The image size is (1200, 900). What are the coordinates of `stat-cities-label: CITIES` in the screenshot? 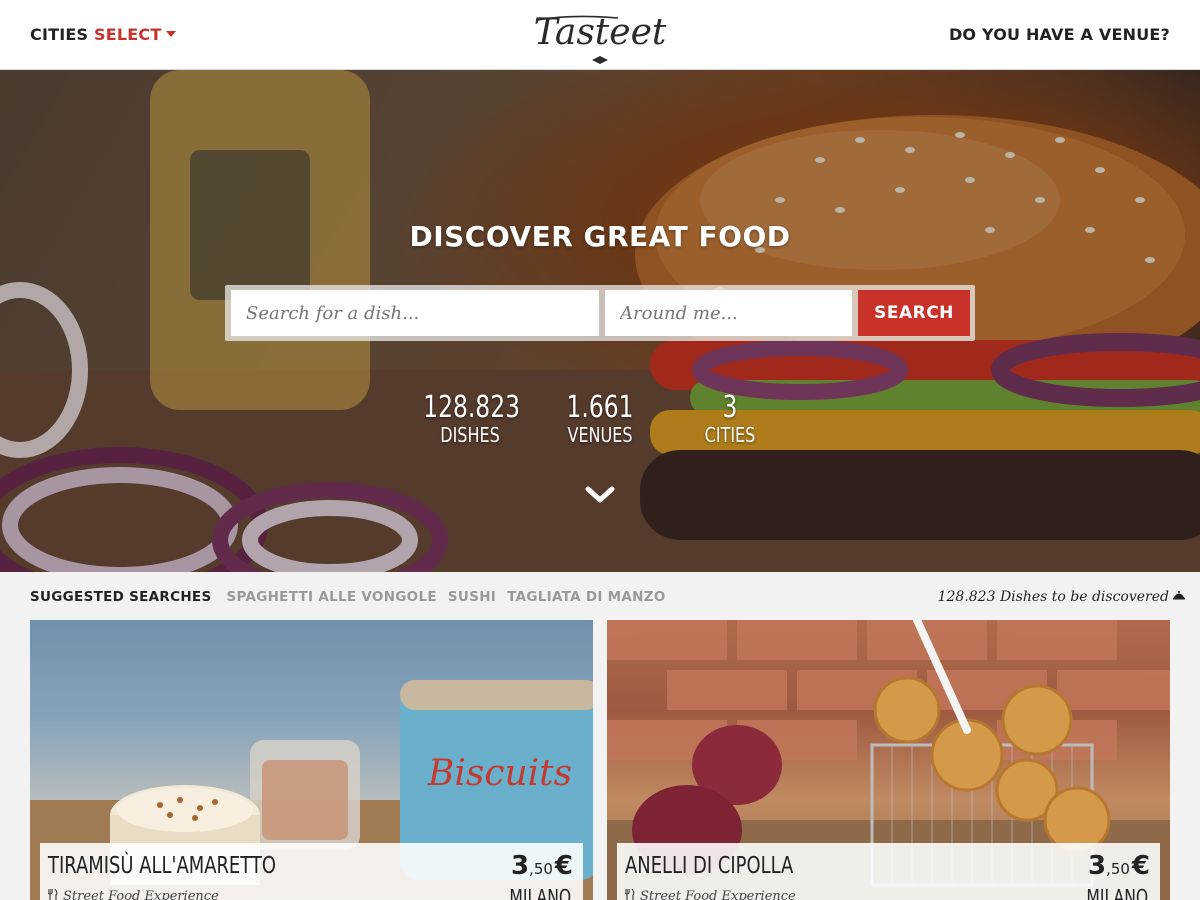 It's located at (730, 435).